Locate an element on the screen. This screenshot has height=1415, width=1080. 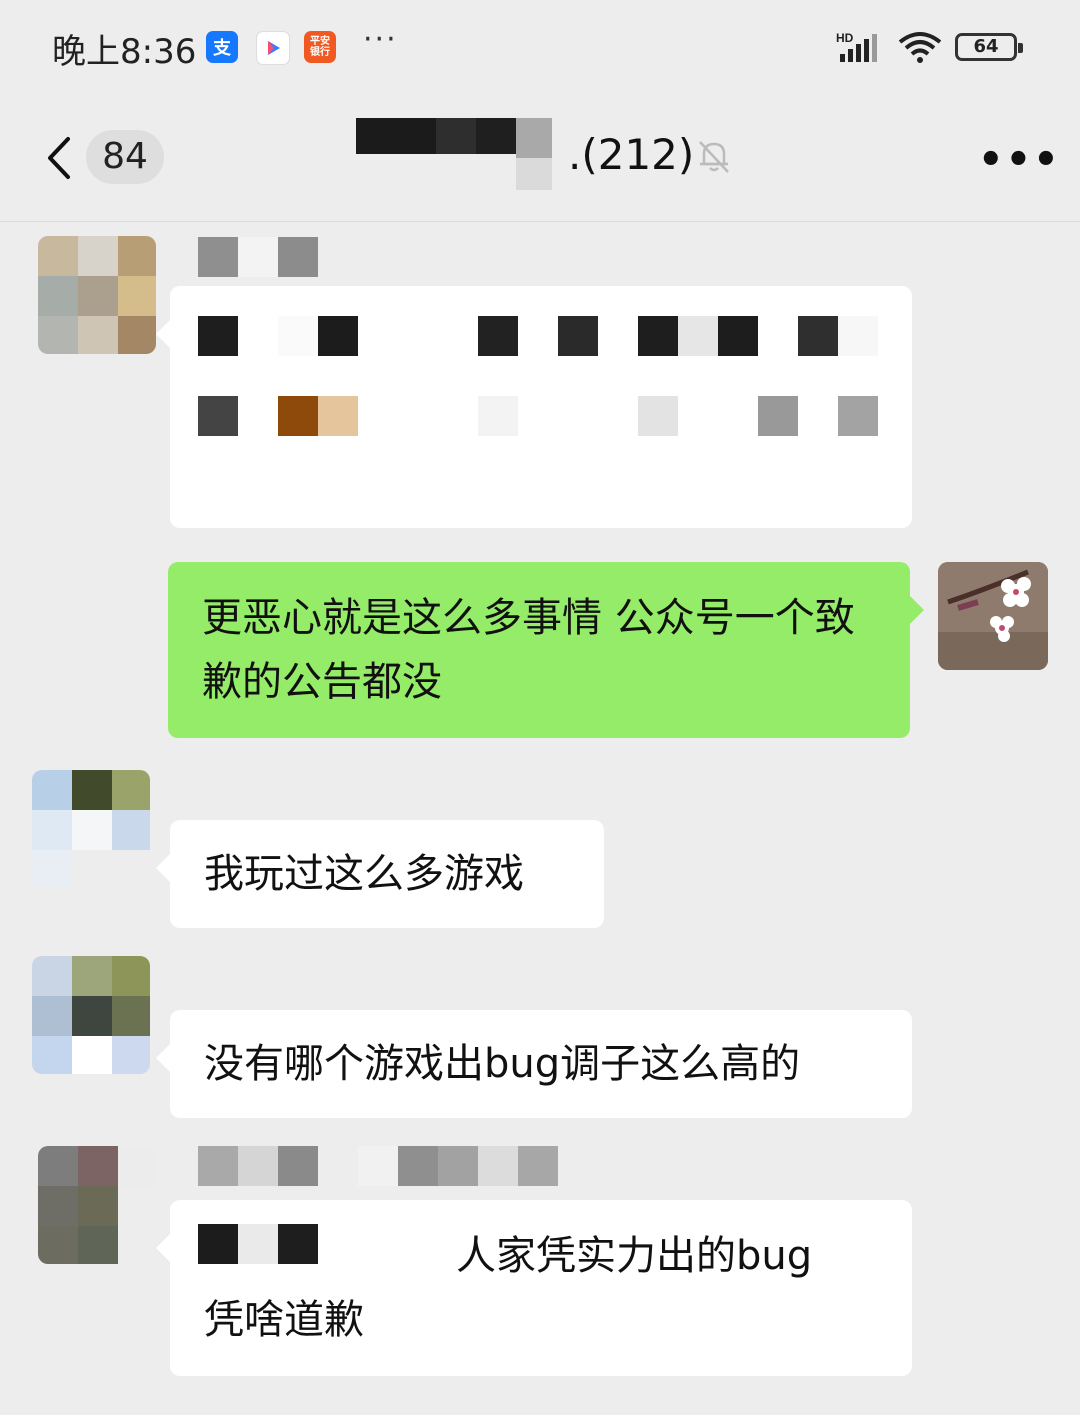
chat-header: 84 .(212) ••• is located at coordinates (540, 158).